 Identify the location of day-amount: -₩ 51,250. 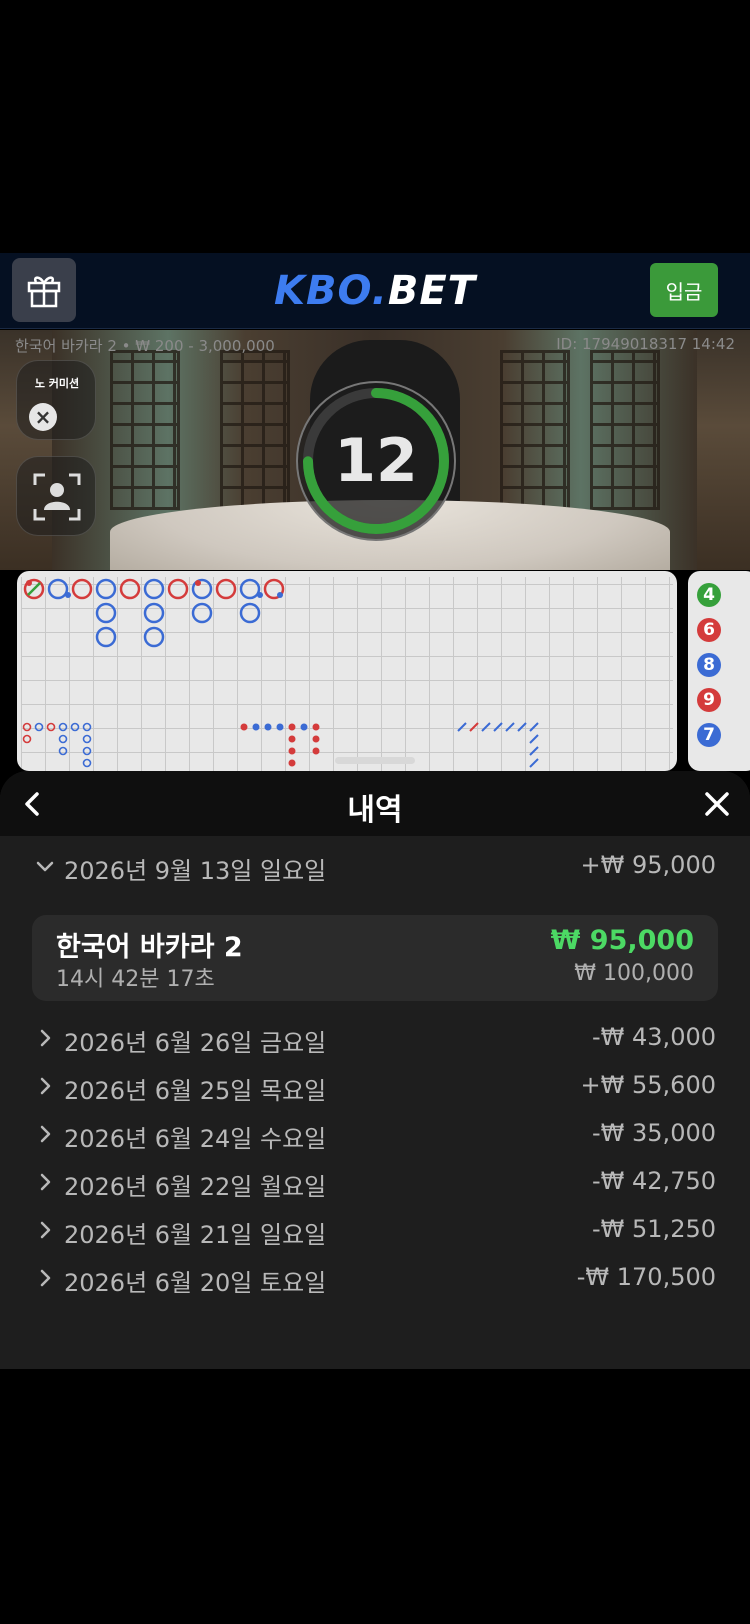
(654, 1229).